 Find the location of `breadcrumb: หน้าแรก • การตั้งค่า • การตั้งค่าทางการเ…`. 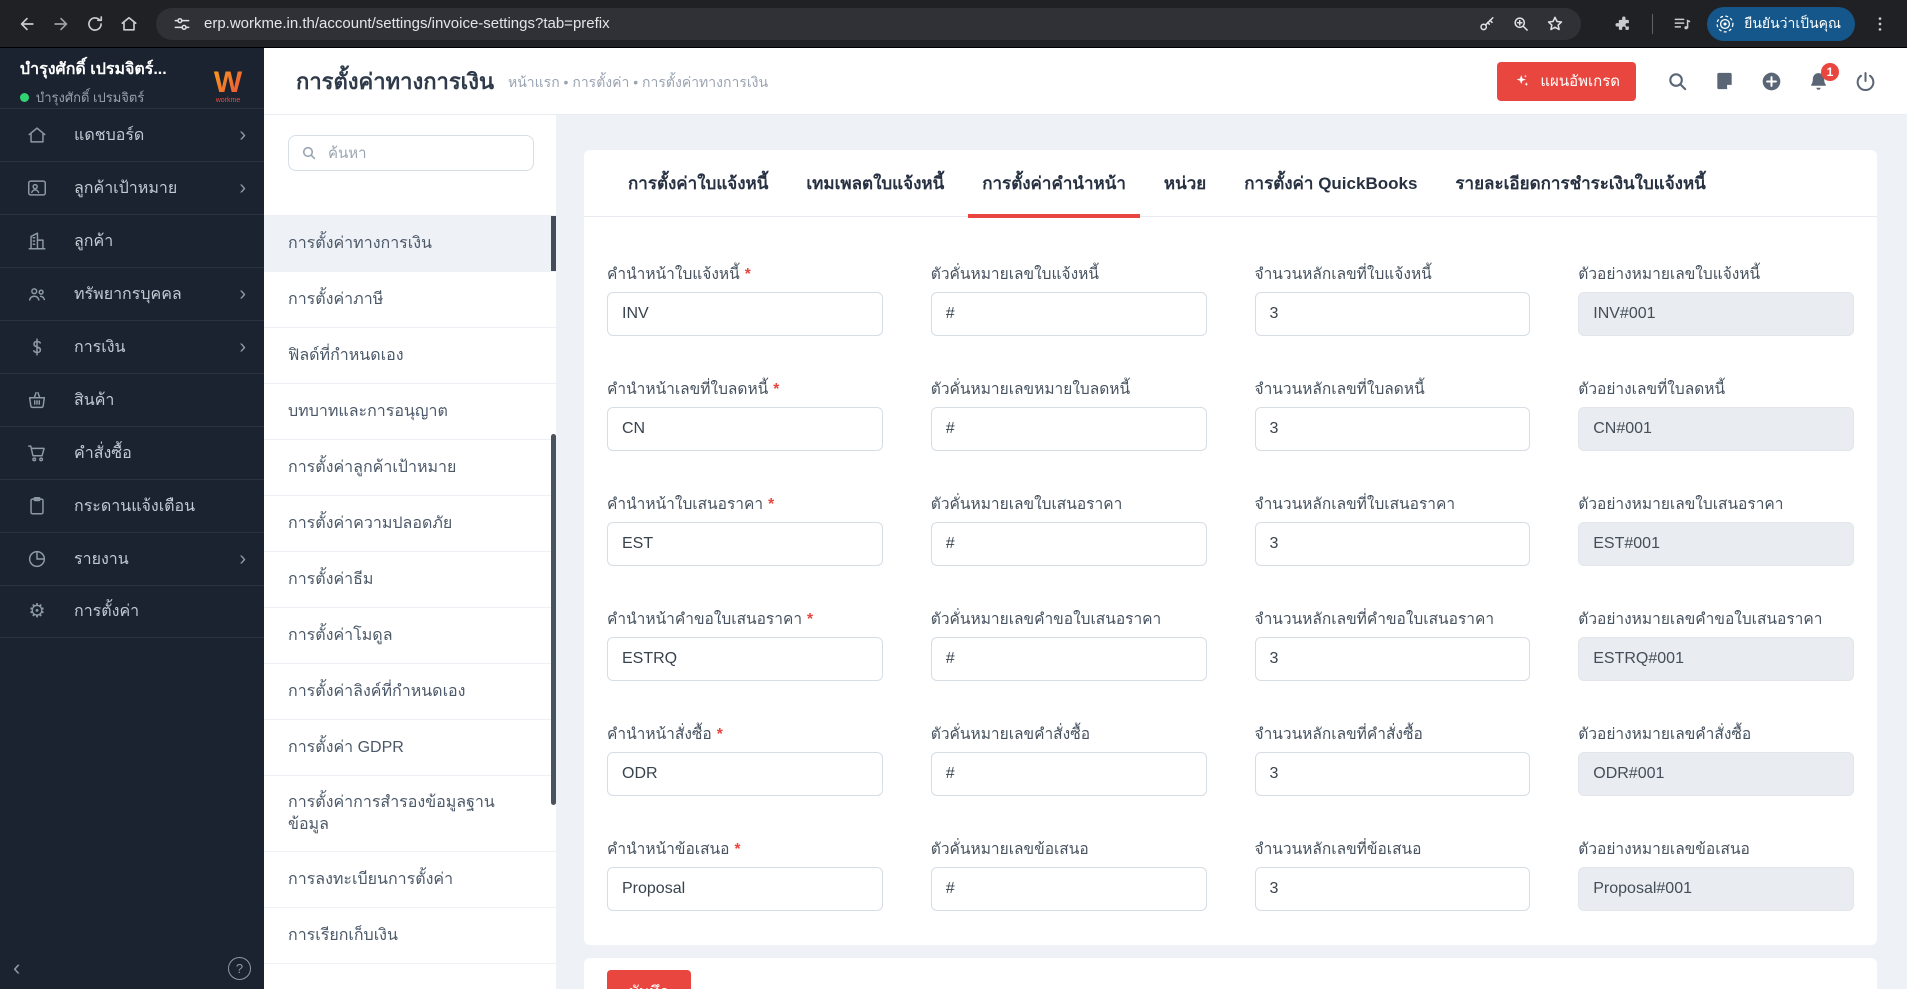

breadcrumb: หน้าแรก • การตั้งค่า • การตั้งค่าทางการเ… is located at coordinates (638, 81).